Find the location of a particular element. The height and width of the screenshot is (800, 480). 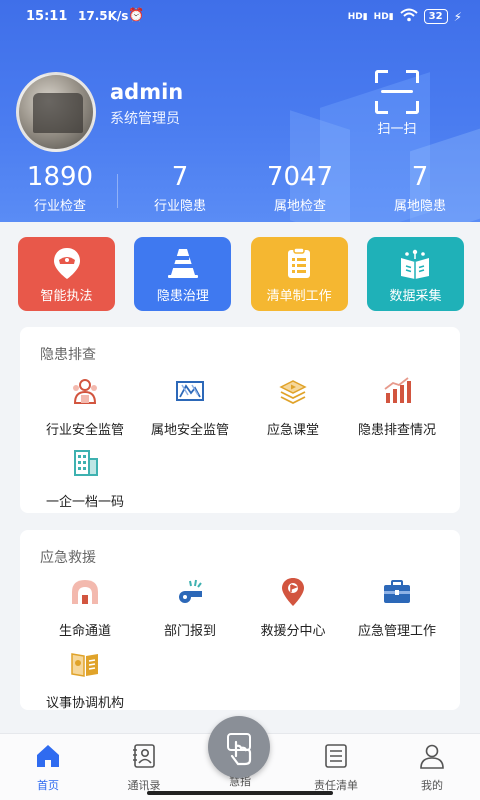

quick-tiles: 智能执法 隐患治理 清单制工作 数据采集 is located at coordinates (241, 274).